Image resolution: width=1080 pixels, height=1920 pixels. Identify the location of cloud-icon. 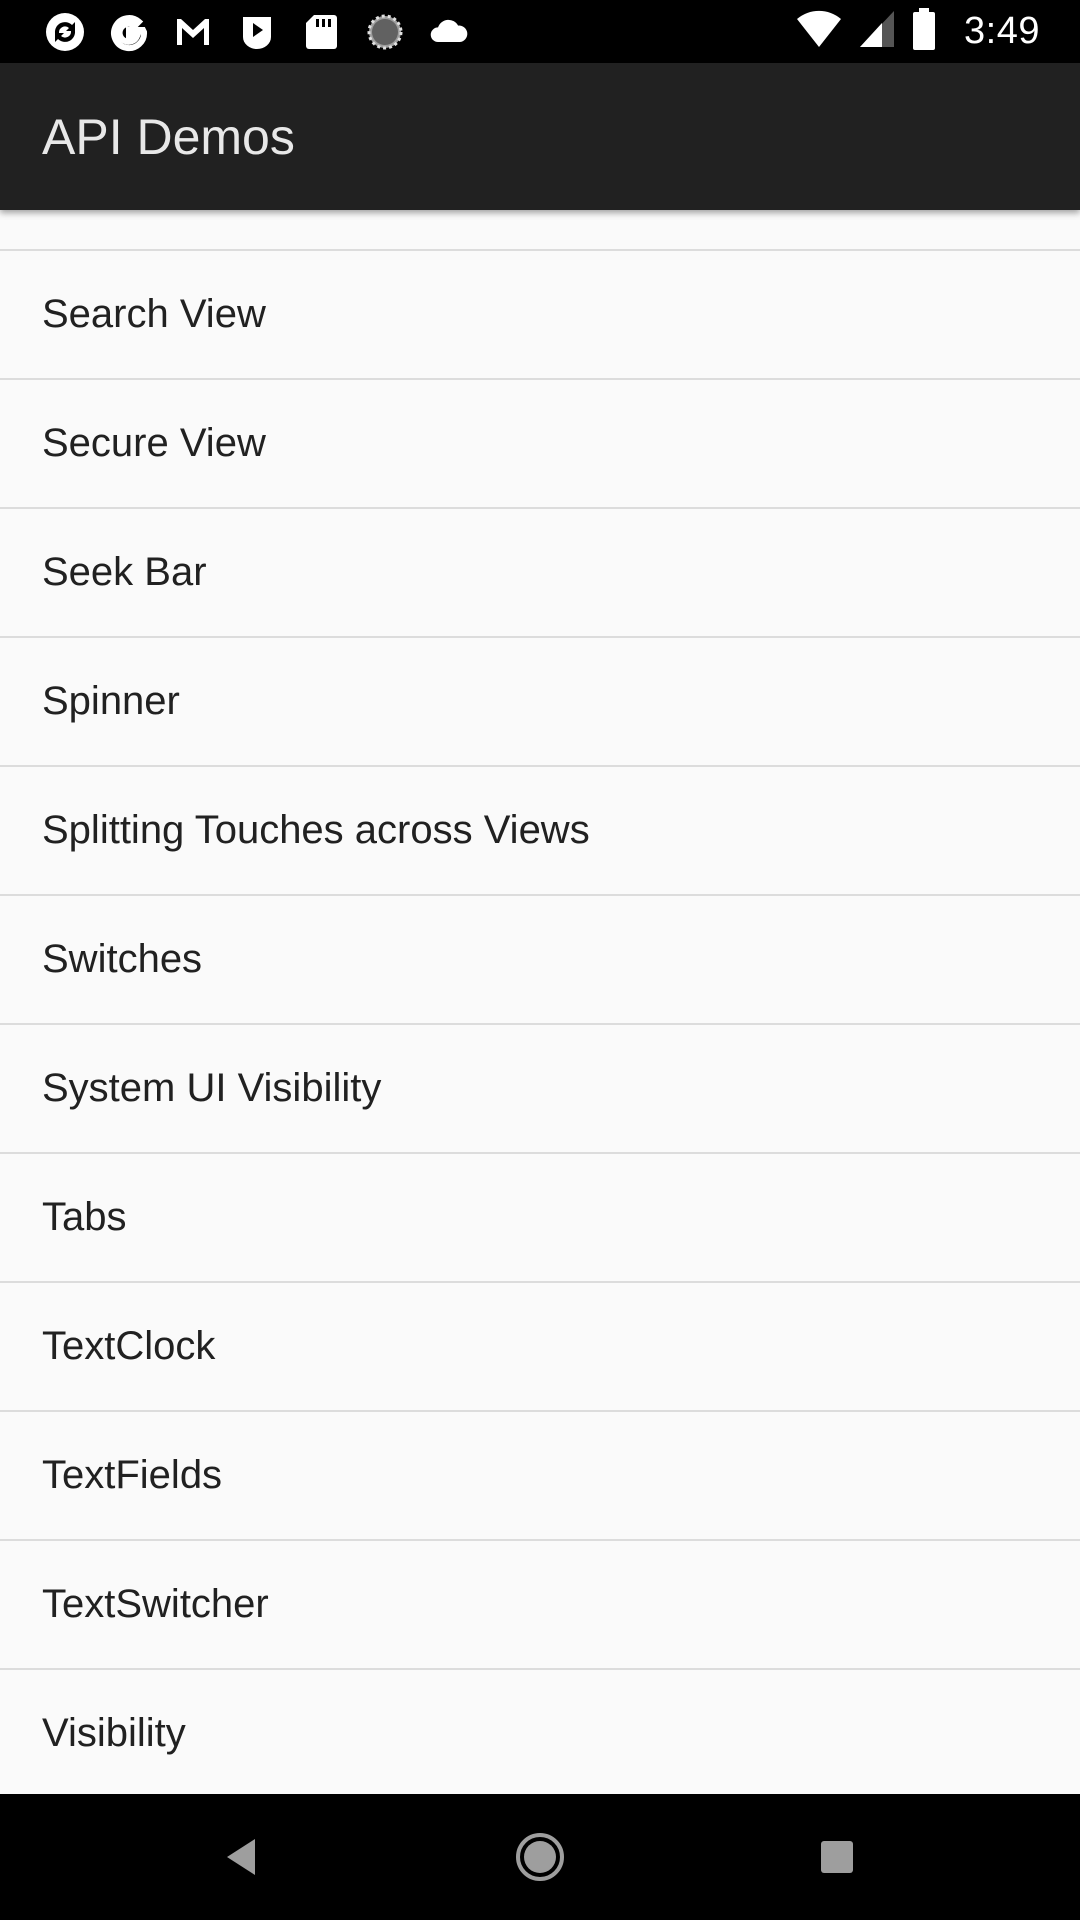
(449, 32).